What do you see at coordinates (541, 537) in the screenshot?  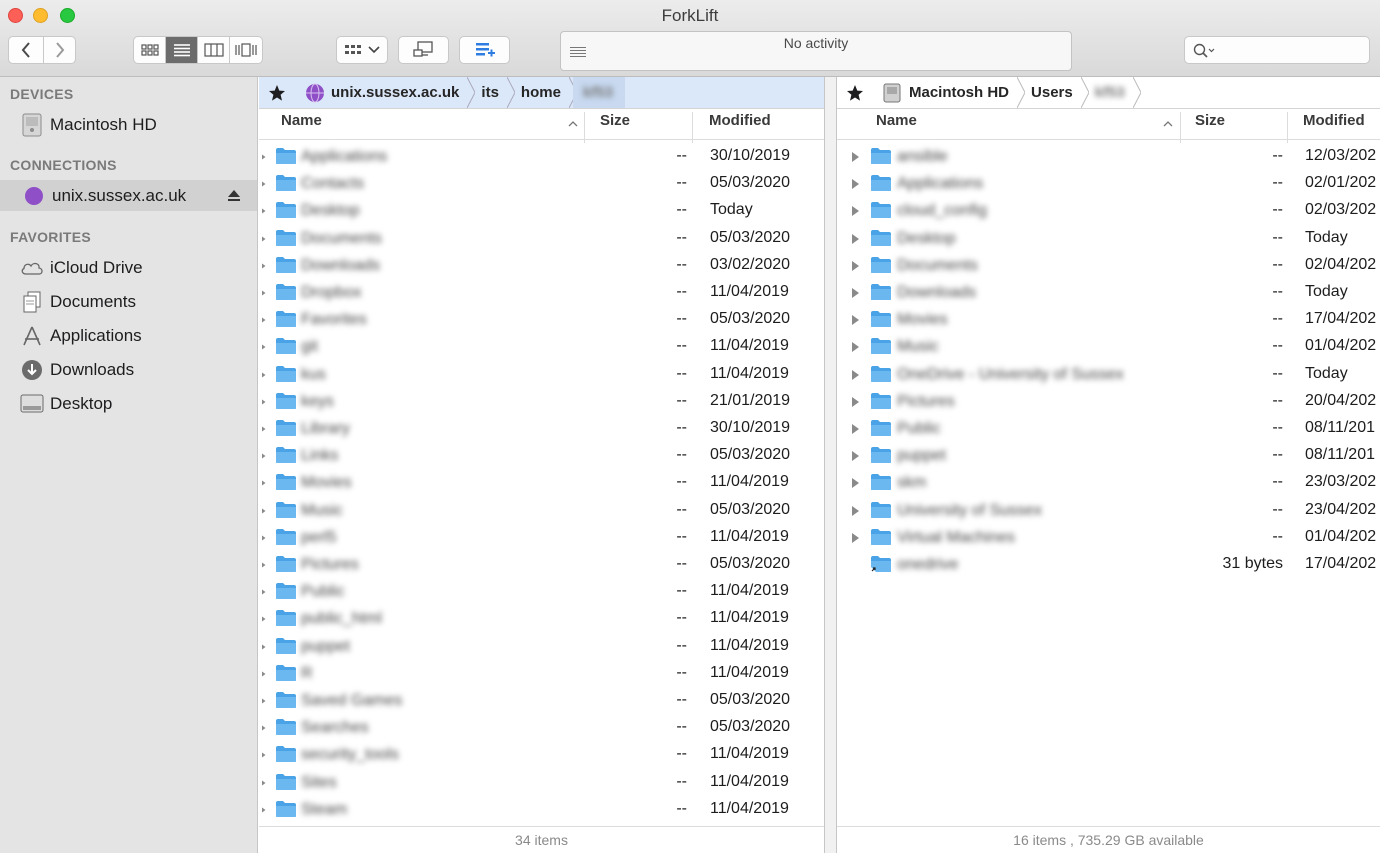 I see `file-row: perl5 -- 11/04/2019` at bounding box center [541, 537].